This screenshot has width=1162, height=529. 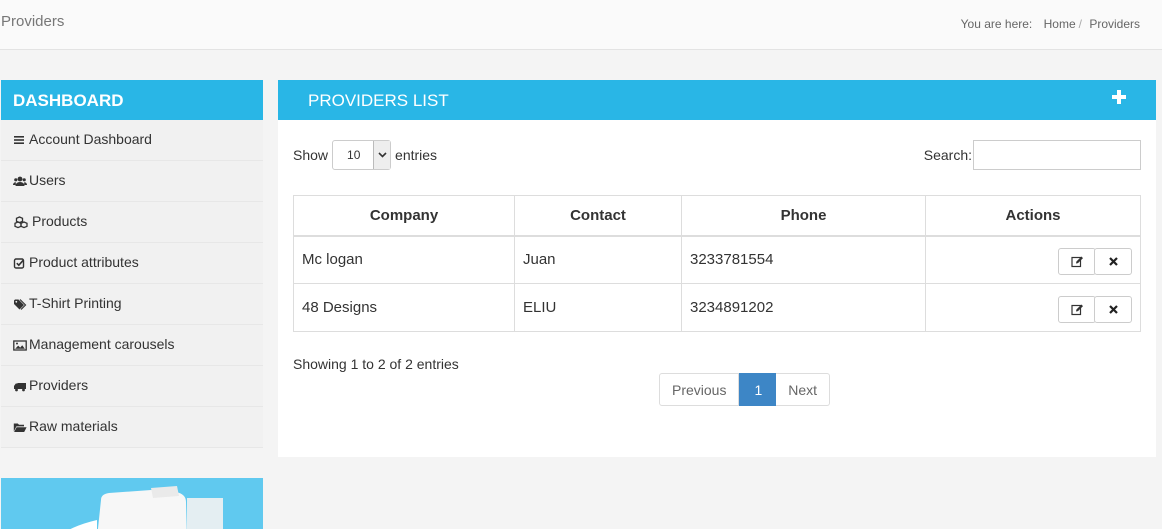 I want to click on sidebar-item-label: Providers, so click(x=59, y=385).